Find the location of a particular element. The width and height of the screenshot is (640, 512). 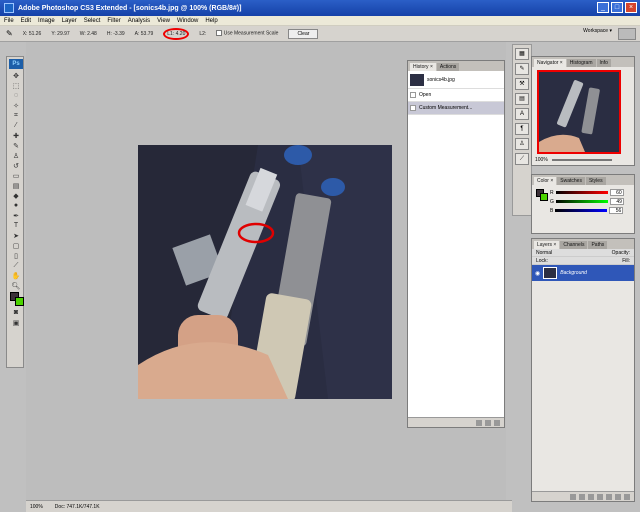

photoshop-app-icon is located at coordinates (9, 8).